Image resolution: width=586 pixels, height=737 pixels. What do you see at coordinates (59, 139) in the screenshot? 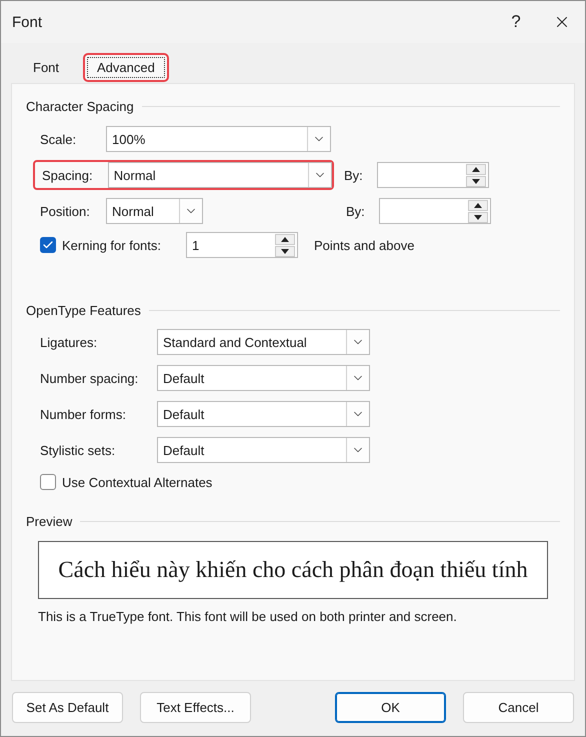
I see `field-label: Scale:` at bounding box center [59, 139].